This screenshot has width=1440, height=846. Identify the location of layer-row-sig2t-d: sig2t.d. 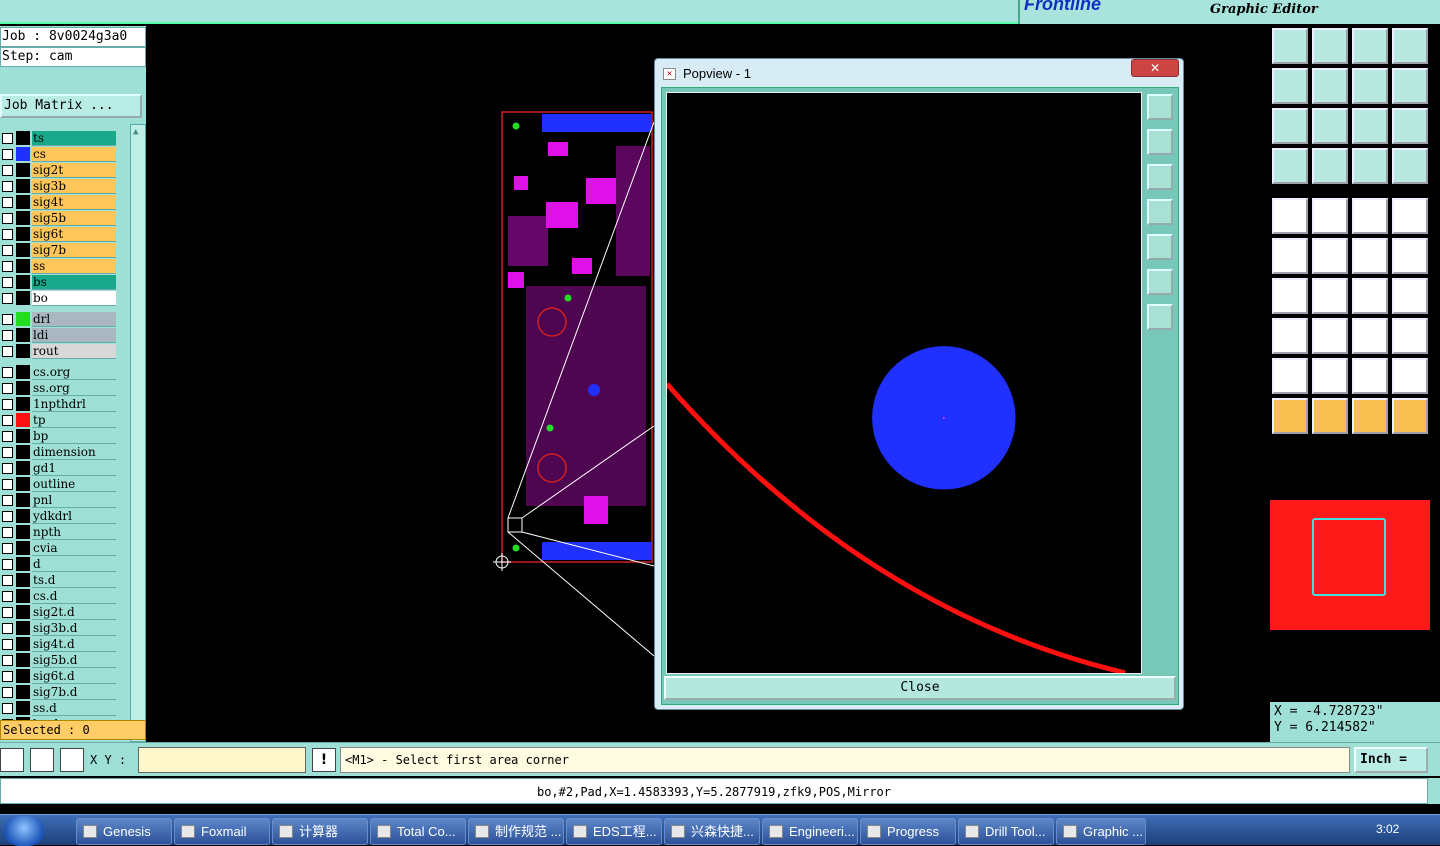
(58, 612).